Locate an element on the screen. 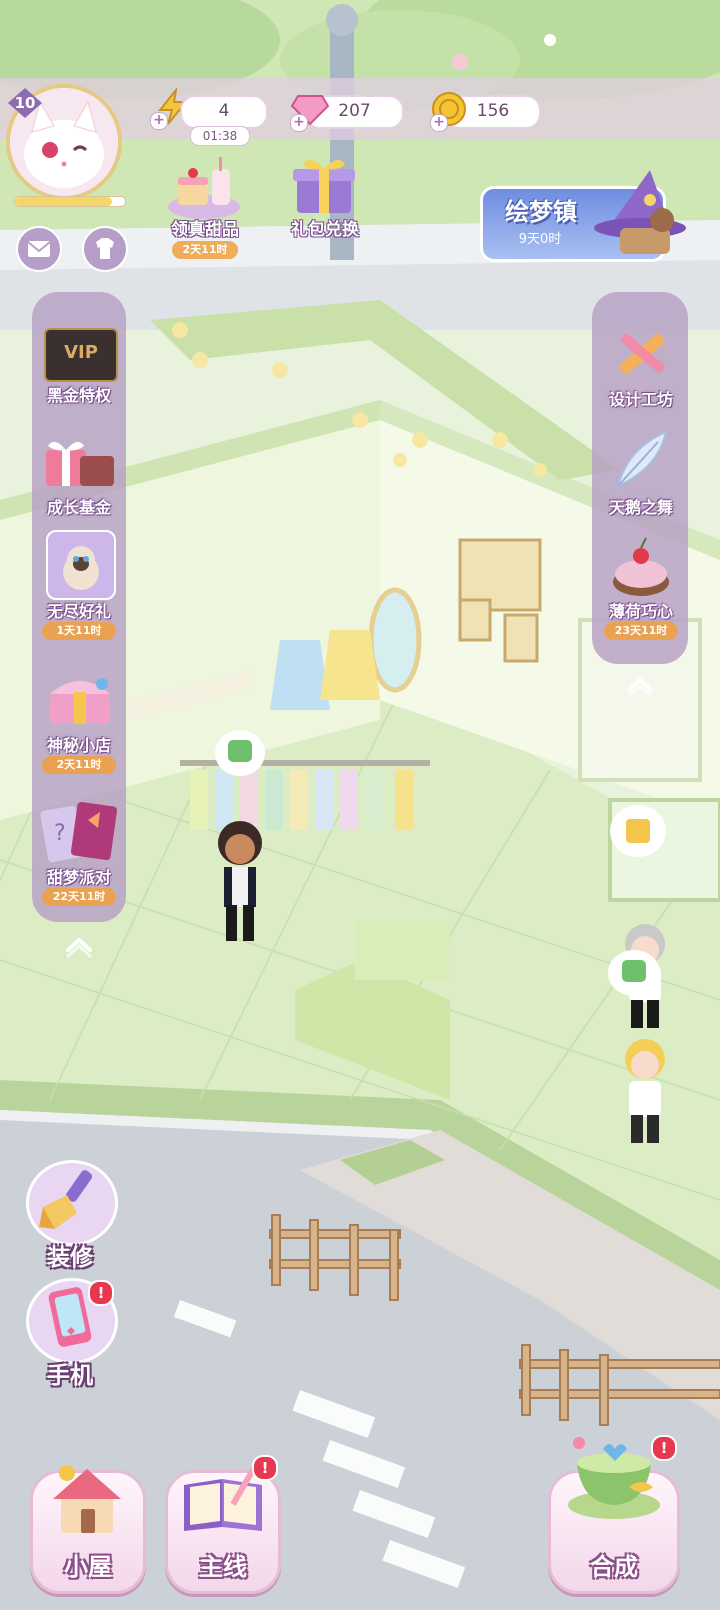 This screenshot has height=1610, width=720. mystery-shop-button: 神秘小店 2天11时 is located at coordinates (79, 722).